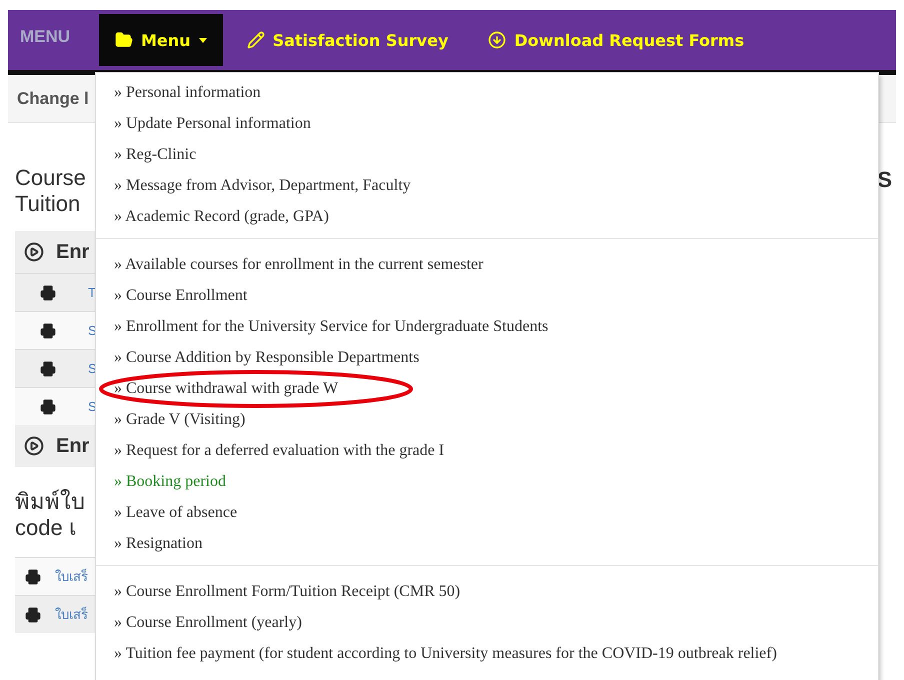 This screenshot has width=904, height=680. Describe the element at coordinates (267, 357) in the screenshot. I see `menu-item: » Course Addition by Responsible Departments` at that location.